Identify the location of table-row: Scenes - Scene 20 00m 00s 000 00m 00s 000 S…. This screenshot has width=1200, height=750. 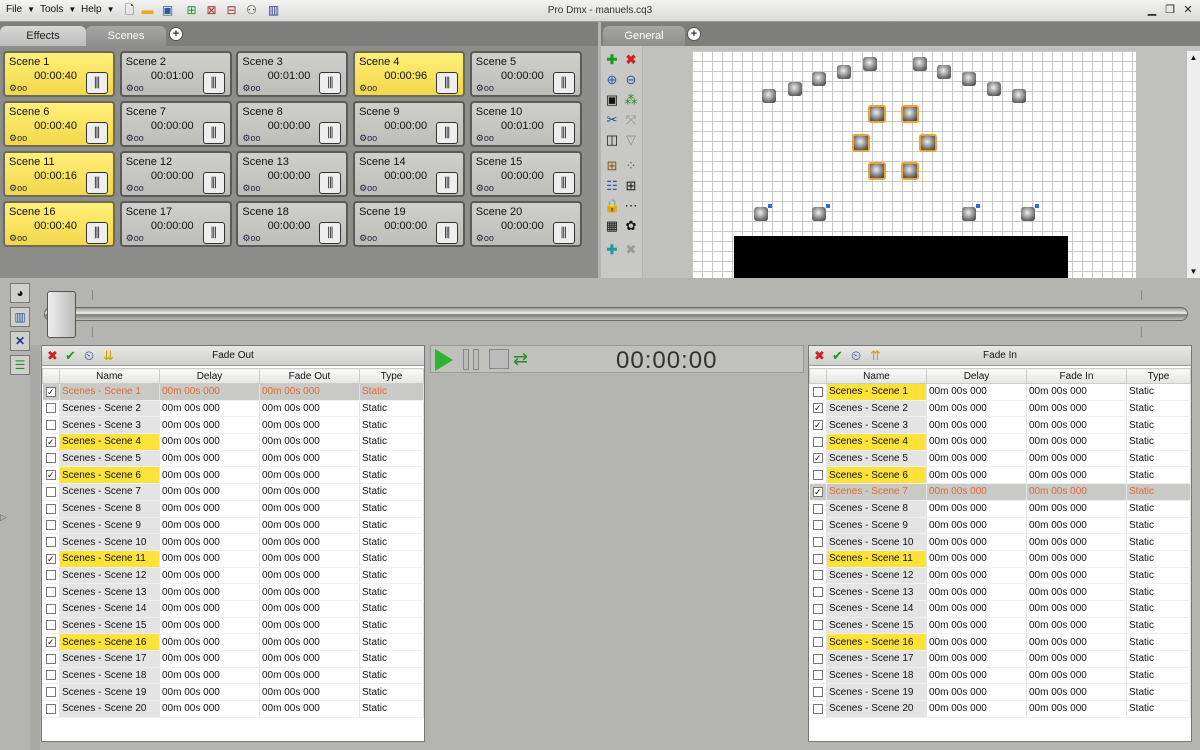
(233, 709).